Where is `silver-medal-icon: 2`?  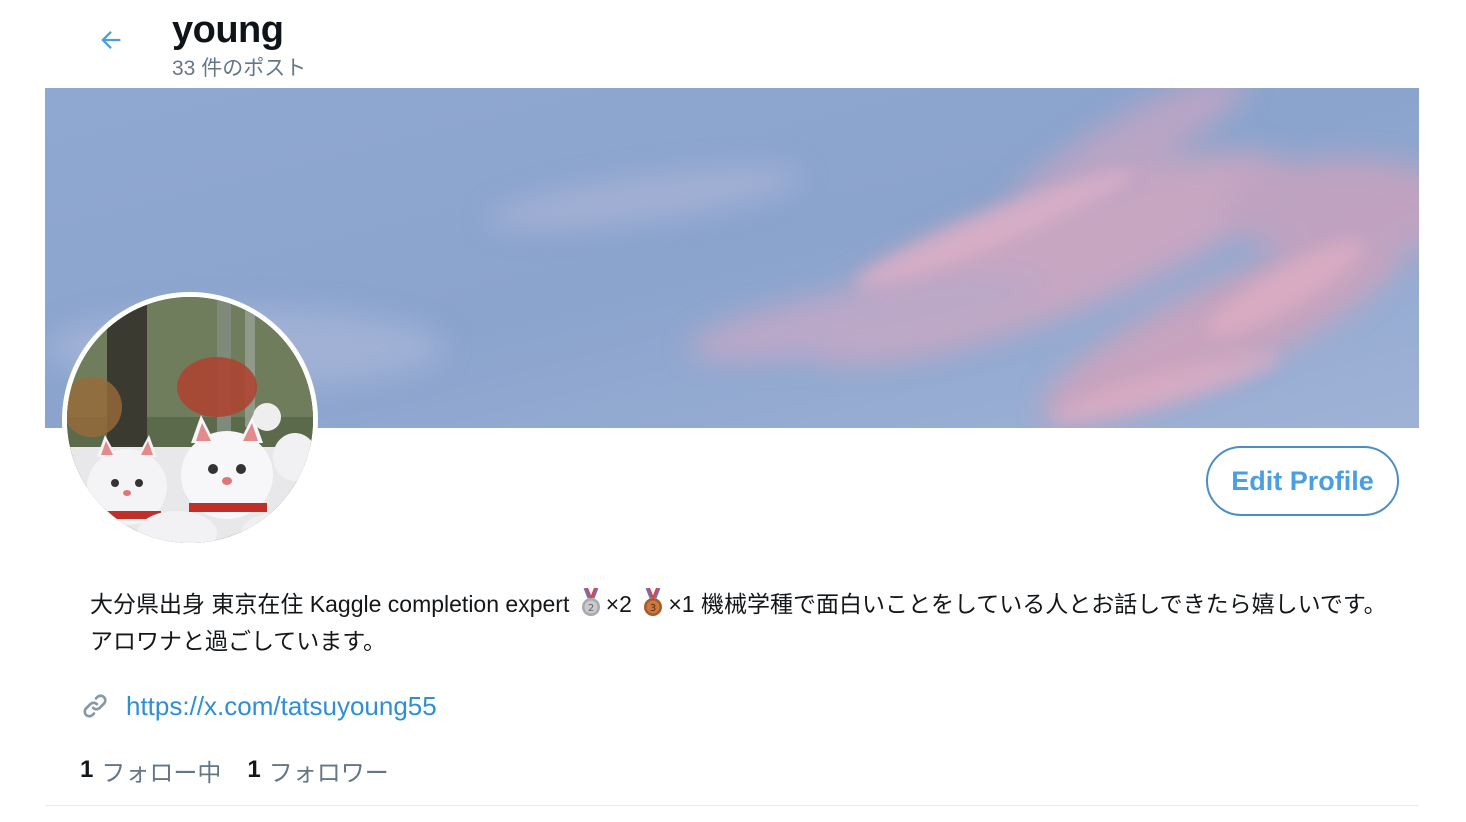
silver-medal-icon: 2 is located at coordinates (591, 602).